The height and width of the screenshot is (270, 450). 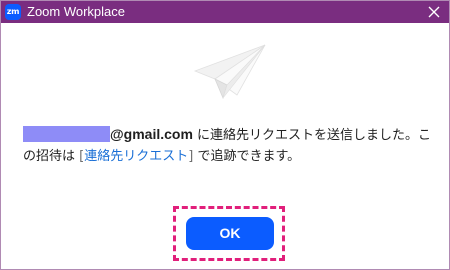 What do you see at coordinates (312, 135) in the screenshot?
I see `message-text-1: に連絡先リクエストを送信しました。こ` at bounding box center [312, 135].